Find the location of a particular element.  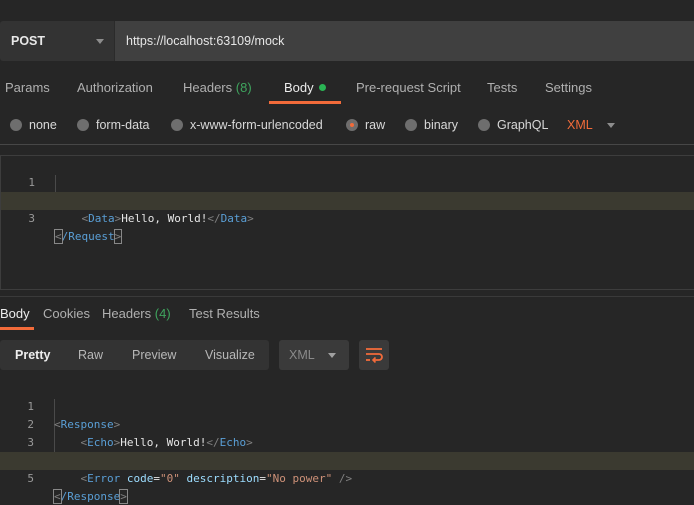

mode-visualize: Visualize is located at coordinates (230, 355).